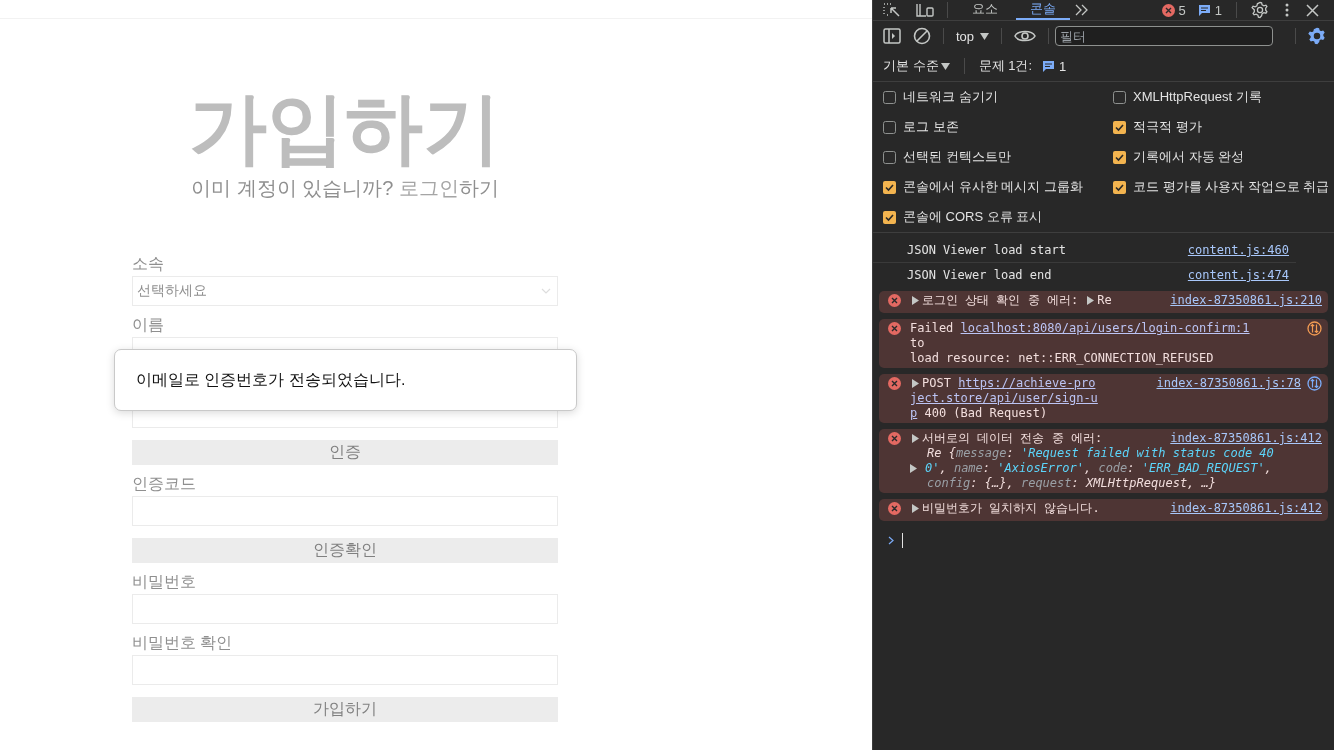  What do you see at coordinates (1164, 36) in the screenshot?
I see `filter-field: 필터` at bounding box center [1164, 36].